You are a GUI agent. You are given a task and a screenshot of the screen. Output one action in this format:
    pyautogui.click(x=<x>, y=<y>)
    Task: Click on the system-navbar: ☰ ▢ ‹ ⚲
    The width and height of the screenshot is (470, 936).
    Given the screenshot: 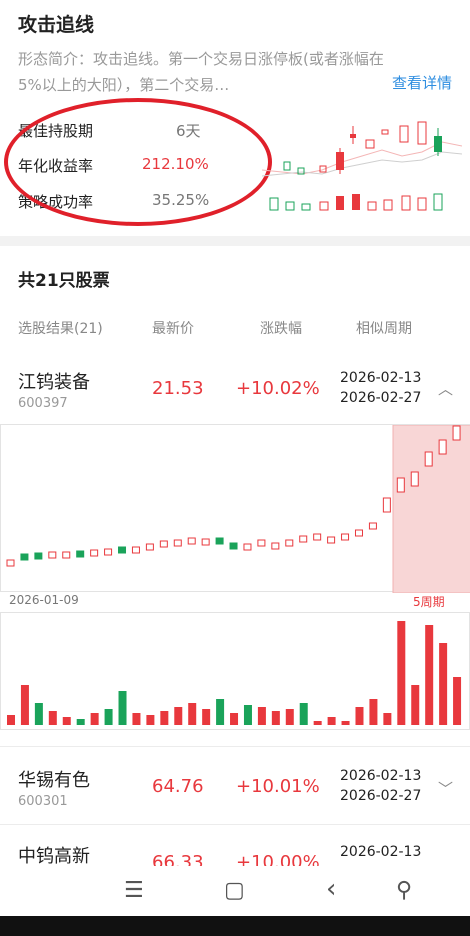 What is the action you would take?
    pyautogui.click(x=235, y=891)
    